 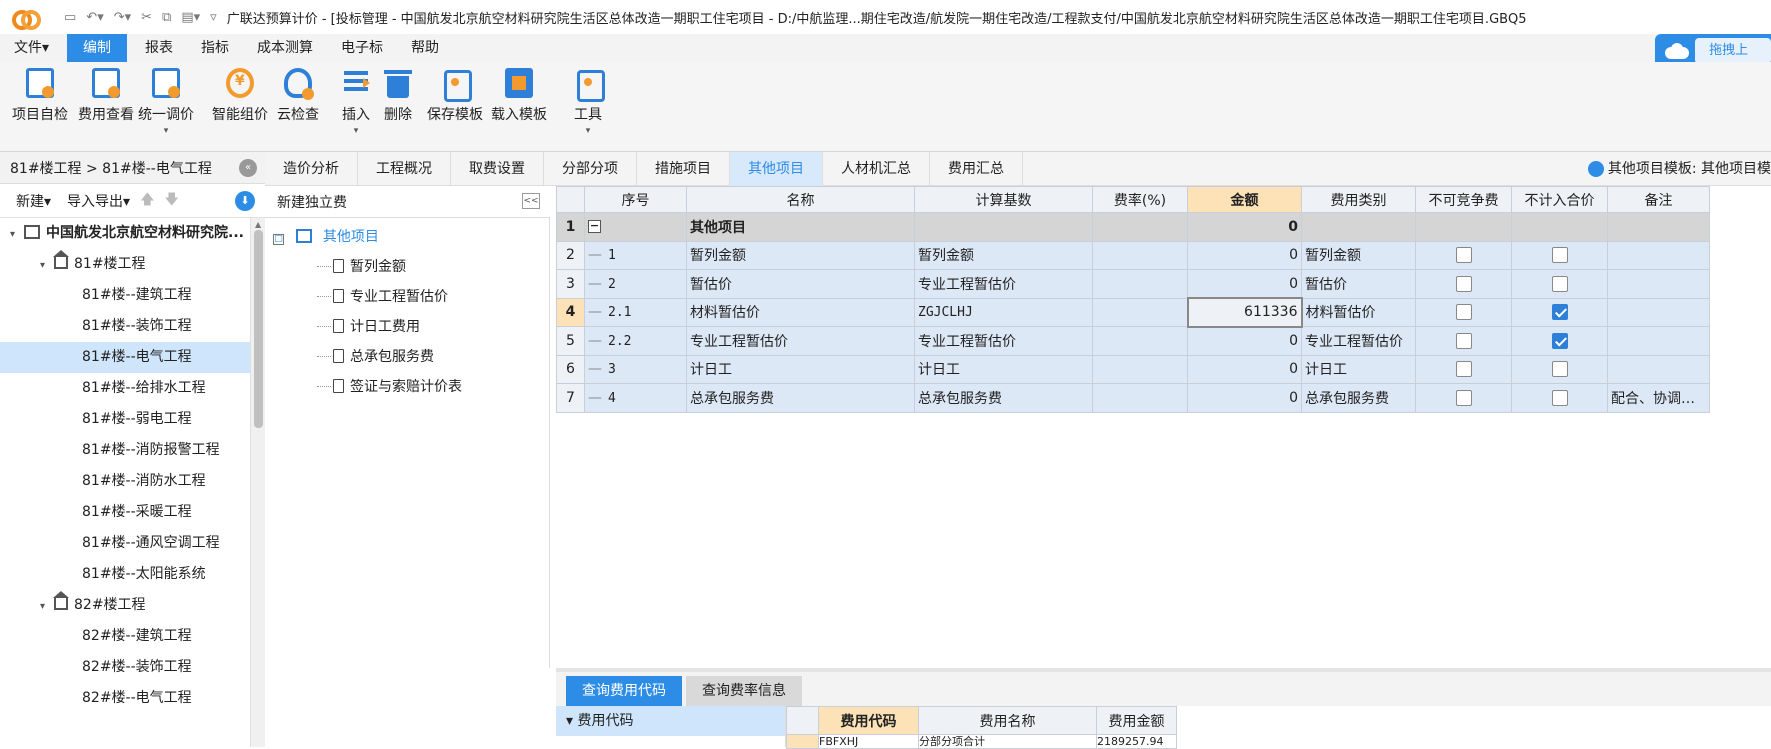 What do you see at coordinates (1358, 341) in the screenshot?
I see `category-cell: 专业工程暂估价` at bounding box center [1358, 341].